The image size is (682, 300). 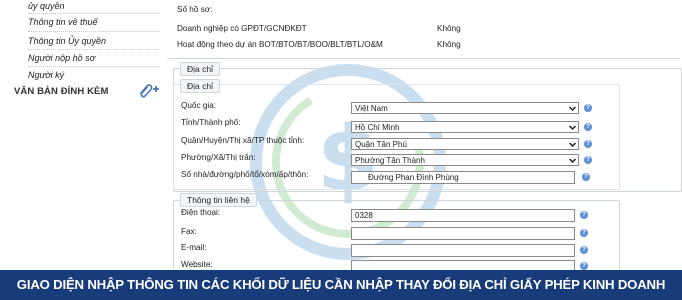 What do you see at coordinates (195, 9) in the screenshot?
I see `so-ho-so-label: Số hồ sơ:` at bounding box center [195, 9].